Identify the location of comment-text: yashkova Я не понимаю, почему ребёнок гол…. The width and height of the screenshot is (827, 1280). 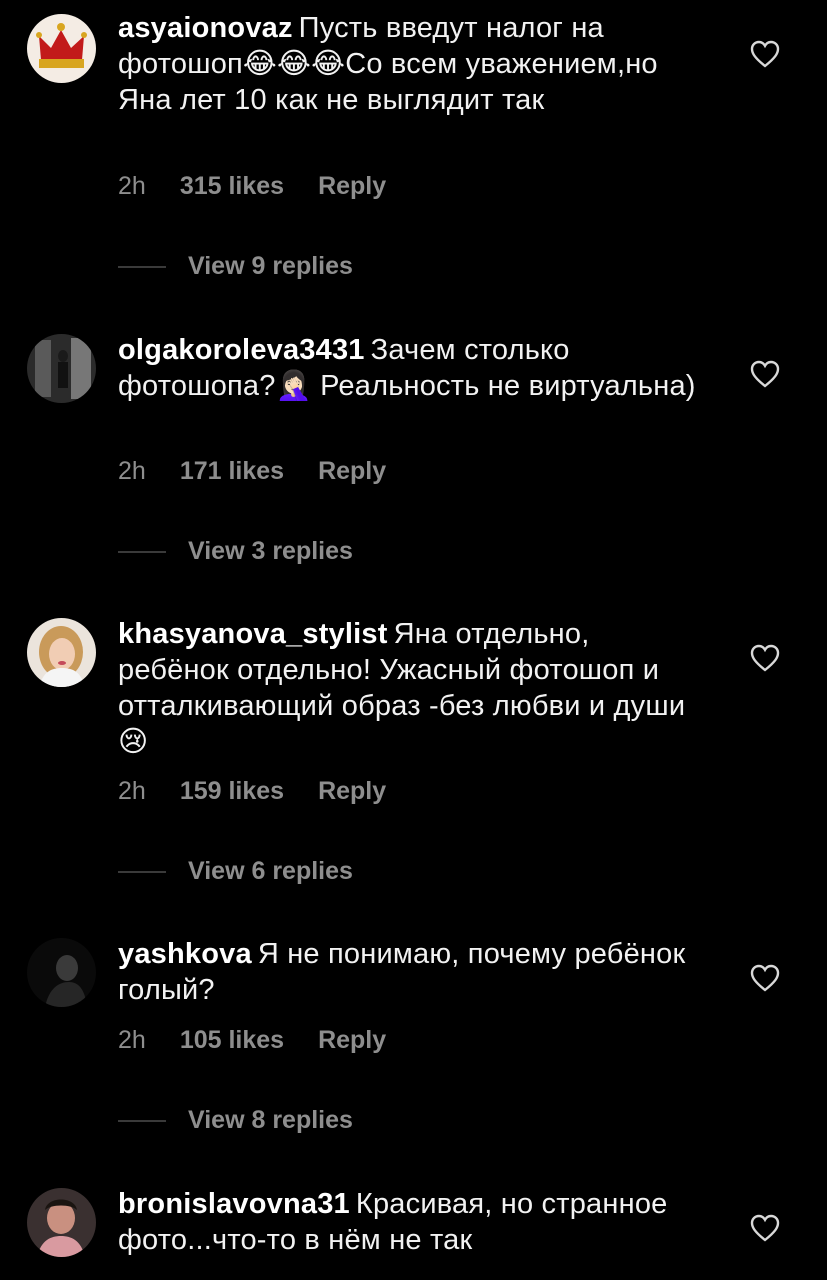
(413, 972).